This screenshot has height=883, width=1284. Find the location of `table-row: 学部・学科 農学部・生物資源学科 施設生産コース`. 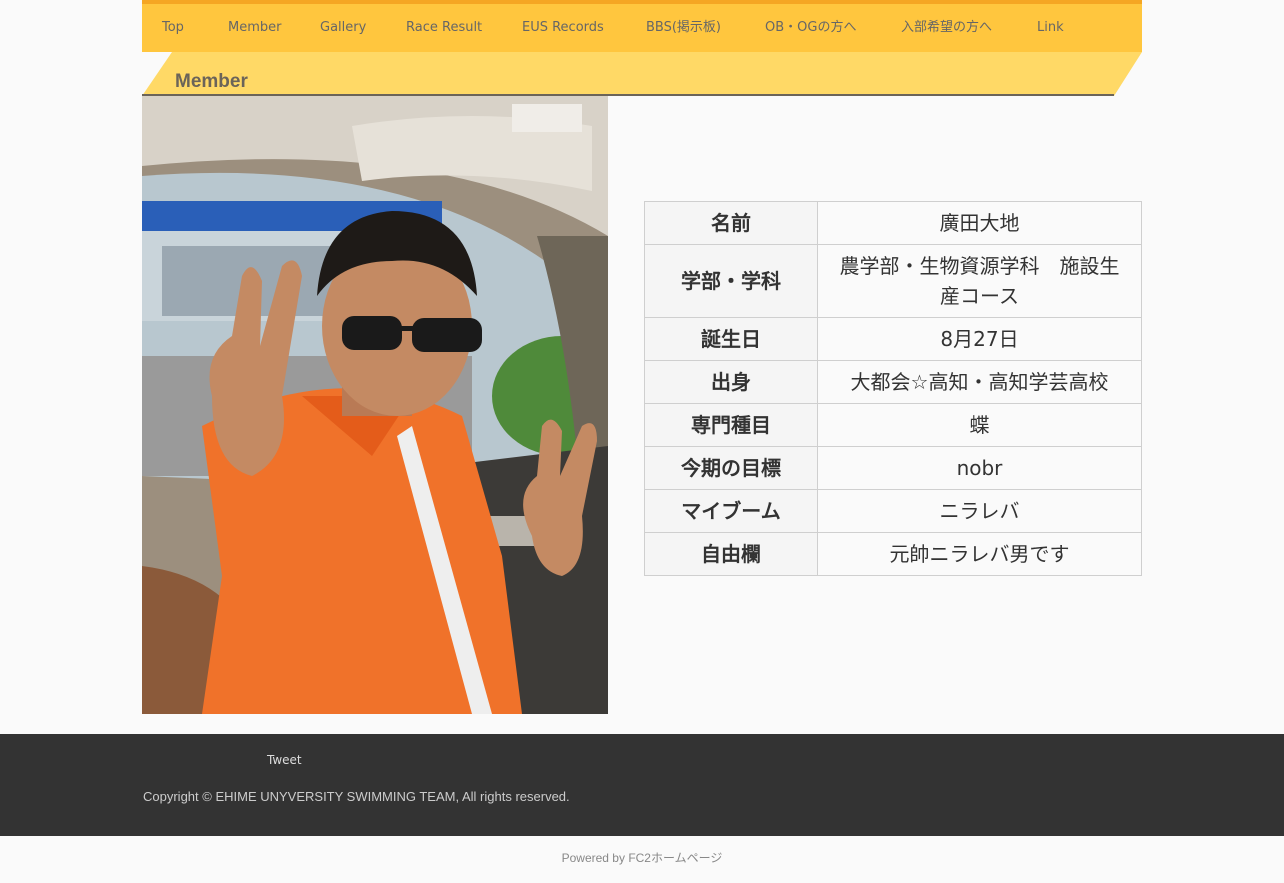

table-row: 学部・学科 農学部・生物資源学科 施設生産コース is located at coordinates (893, 281).